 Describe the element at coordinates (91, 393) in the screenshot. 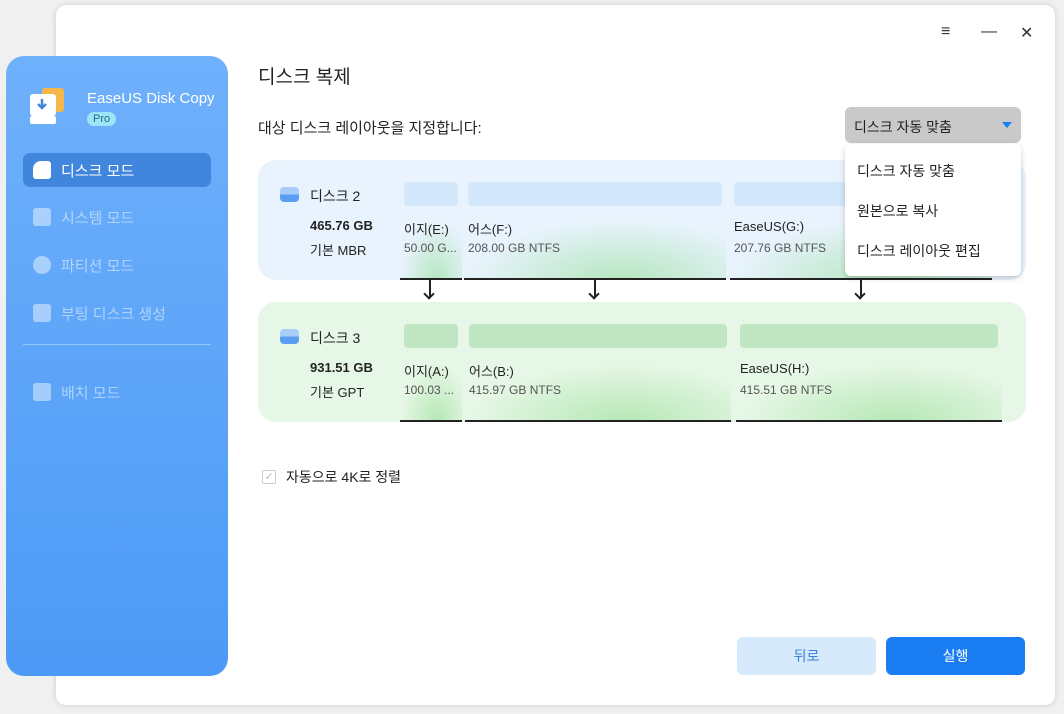

I see `sidebar-item-label: 배치 모드` at that location.